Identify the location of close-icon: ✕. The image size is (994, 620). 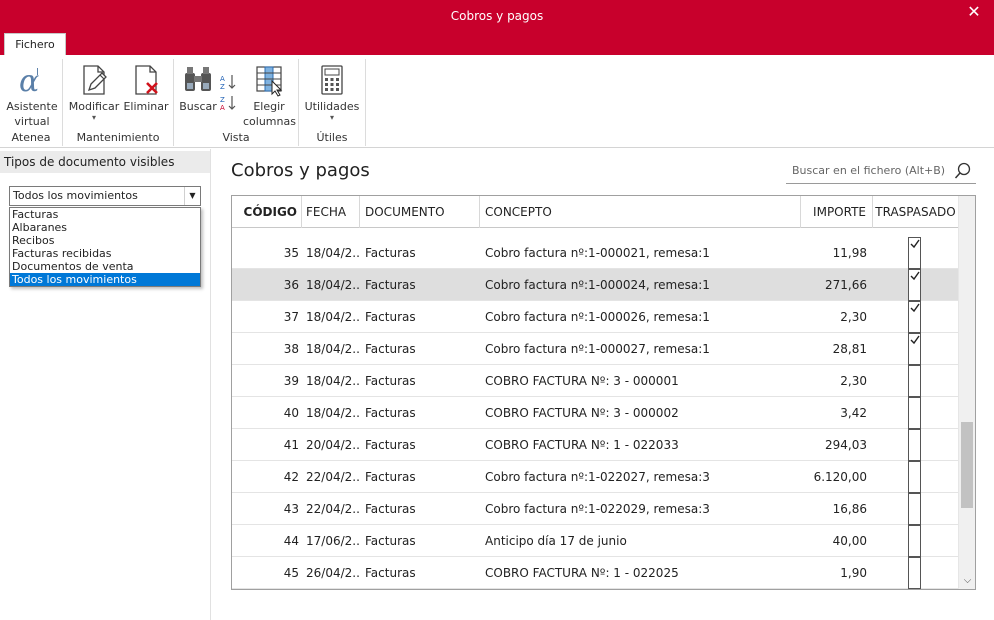
(974, 14).